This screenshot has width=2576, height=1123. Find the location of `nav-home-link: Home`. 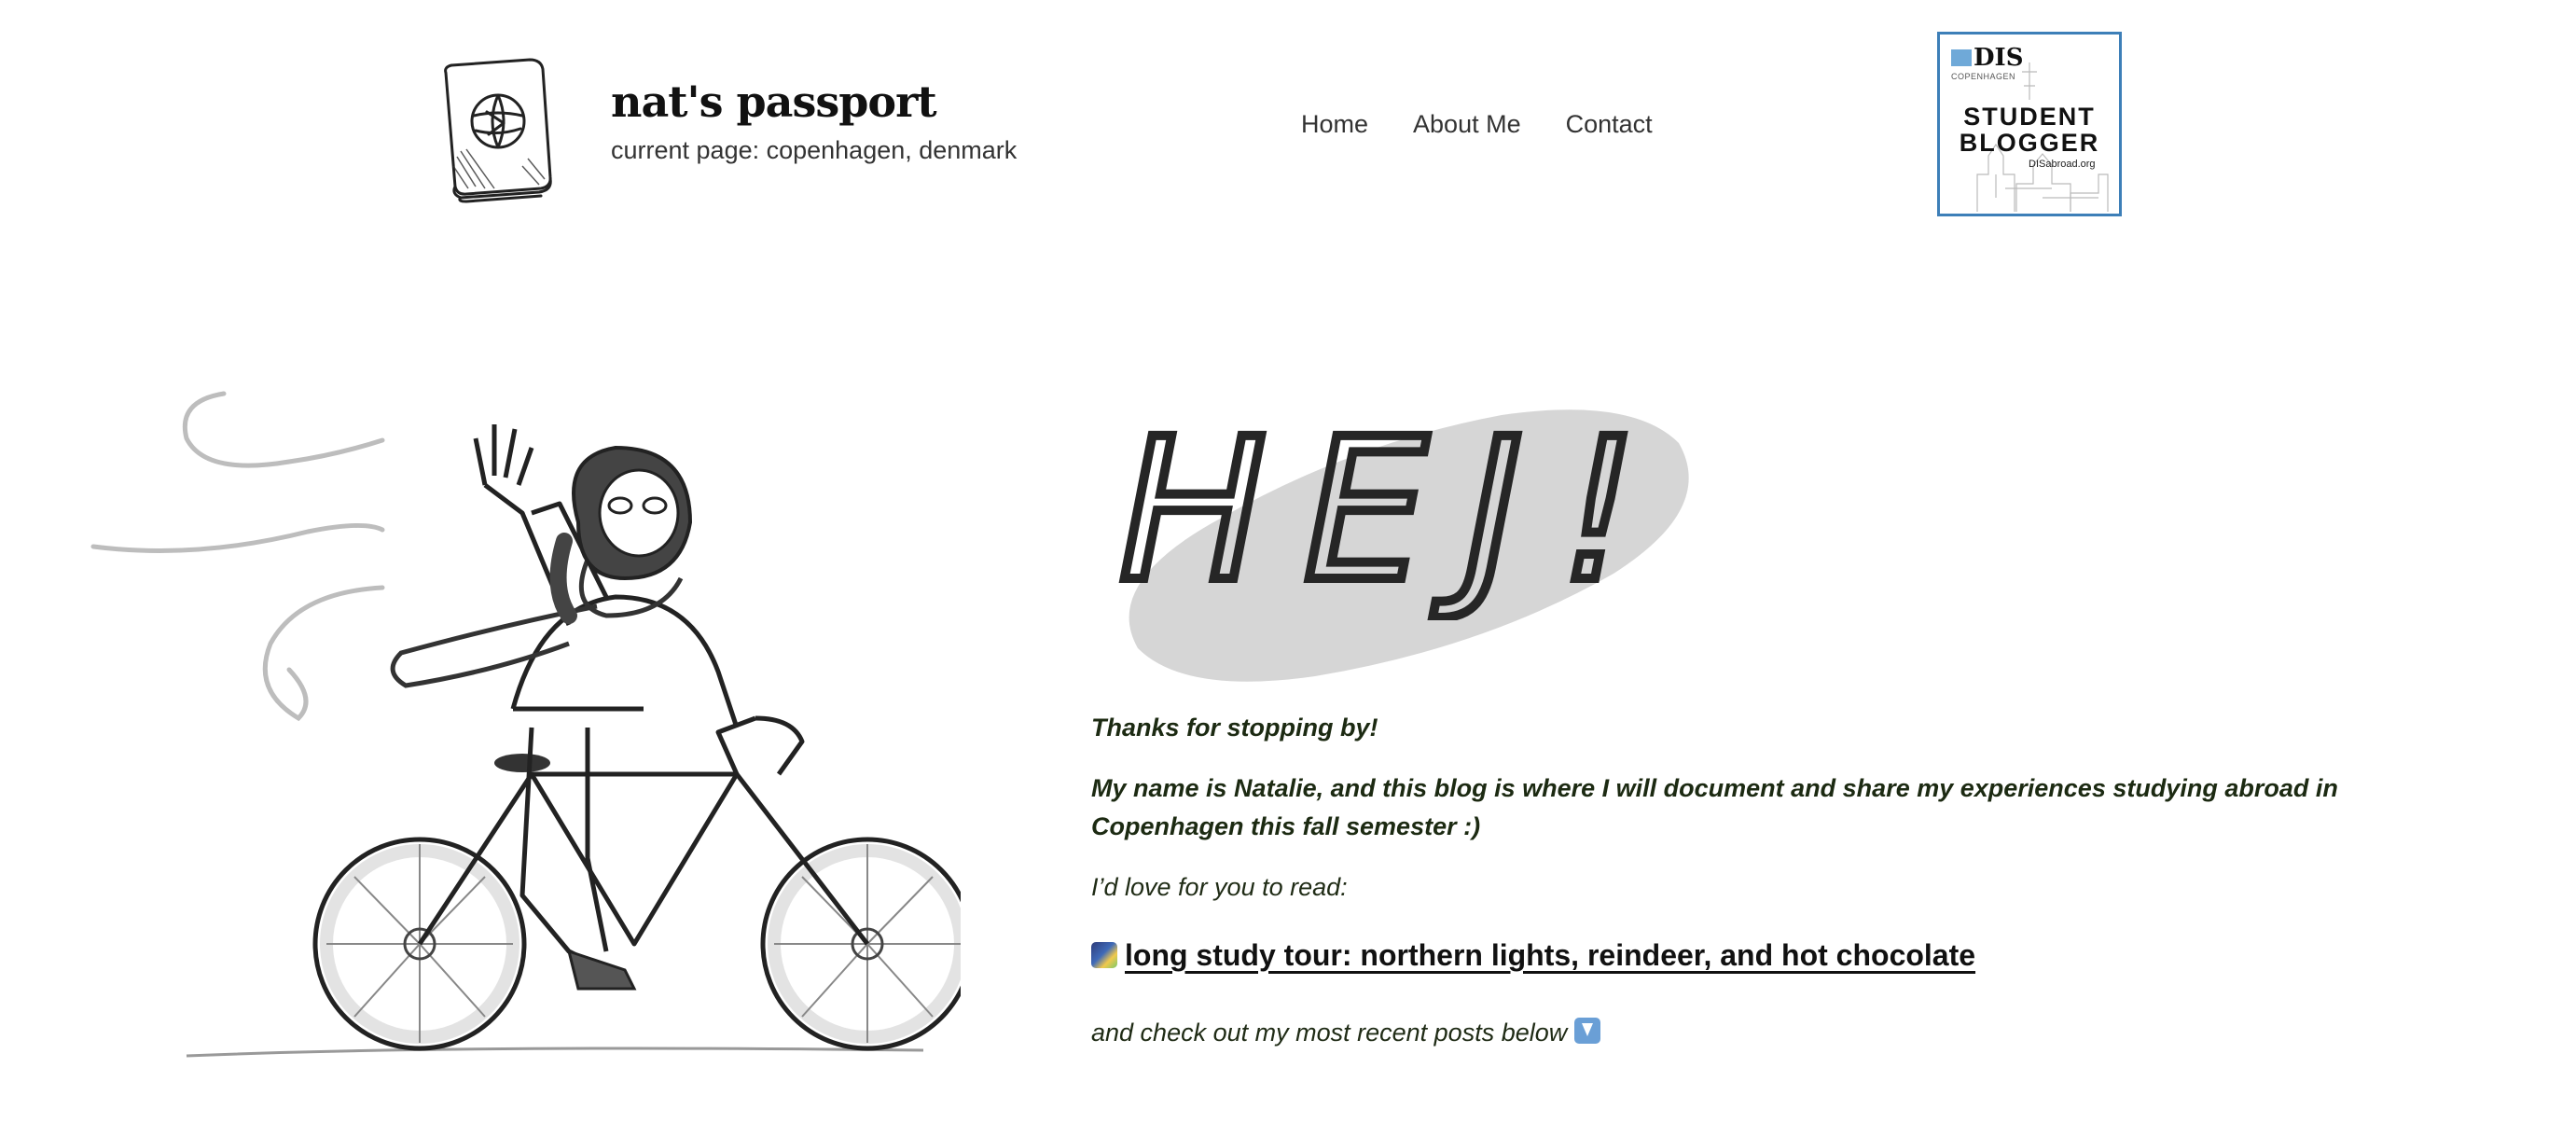

nav-home-link: Home is located at coordinates (1334, 125).